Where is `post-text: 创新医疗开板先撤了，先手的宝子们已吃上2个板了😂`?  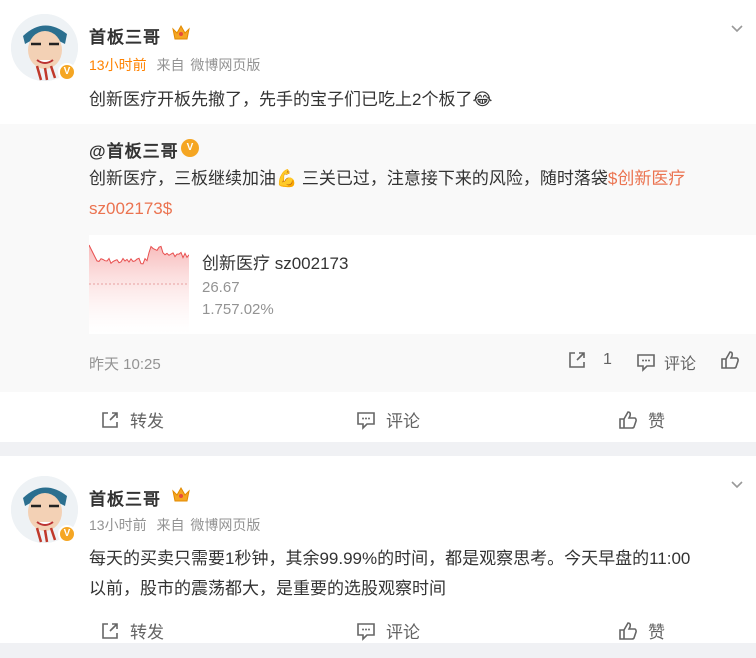
post-text: 创新医疗开板先撤了，先手的宝子们已吃上2个板了😂 is located at coordinates (290, 100).